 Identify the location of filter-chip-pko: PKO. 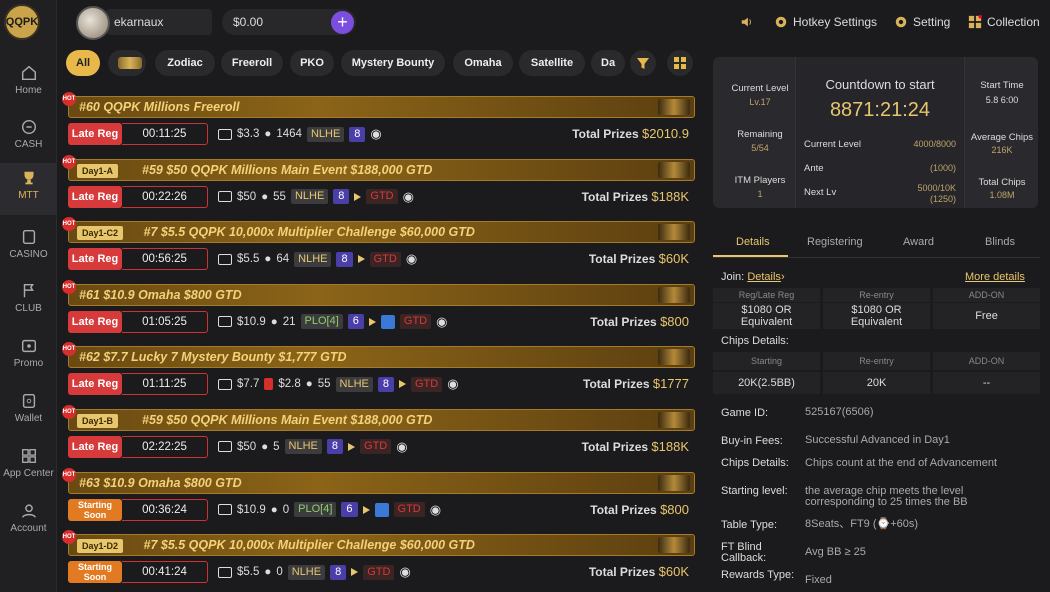
(312, 63).